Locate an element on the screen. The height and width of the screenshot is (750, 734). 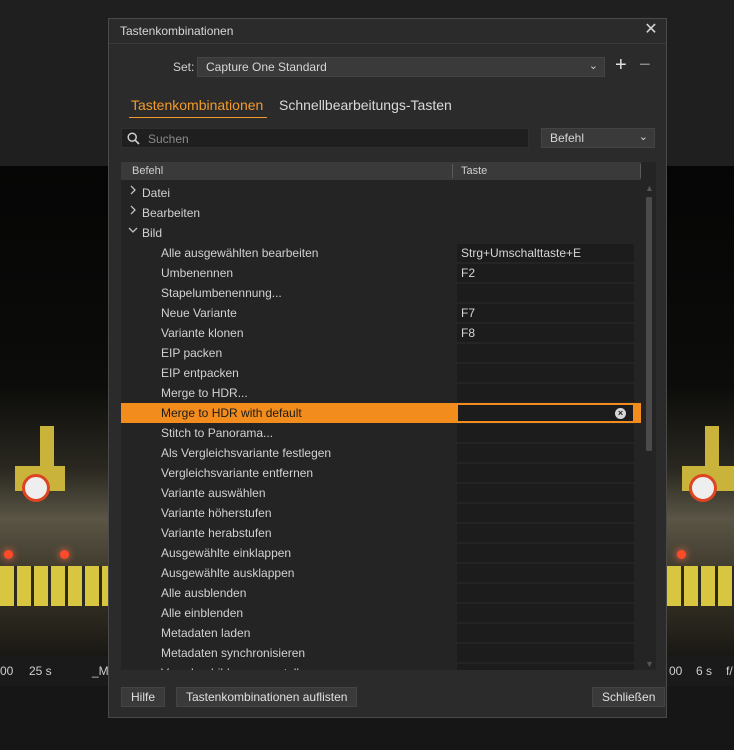
scroll-up-icon: ▲ is located at coordinates (649, 188).